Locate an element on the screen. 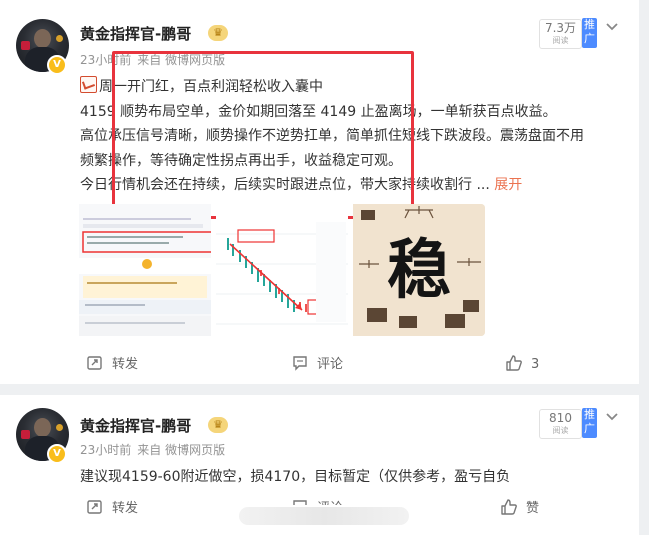 This screenshot has width=649, height=535. post-image-calligraphy: 稳 is located at coordinates (419, 270).